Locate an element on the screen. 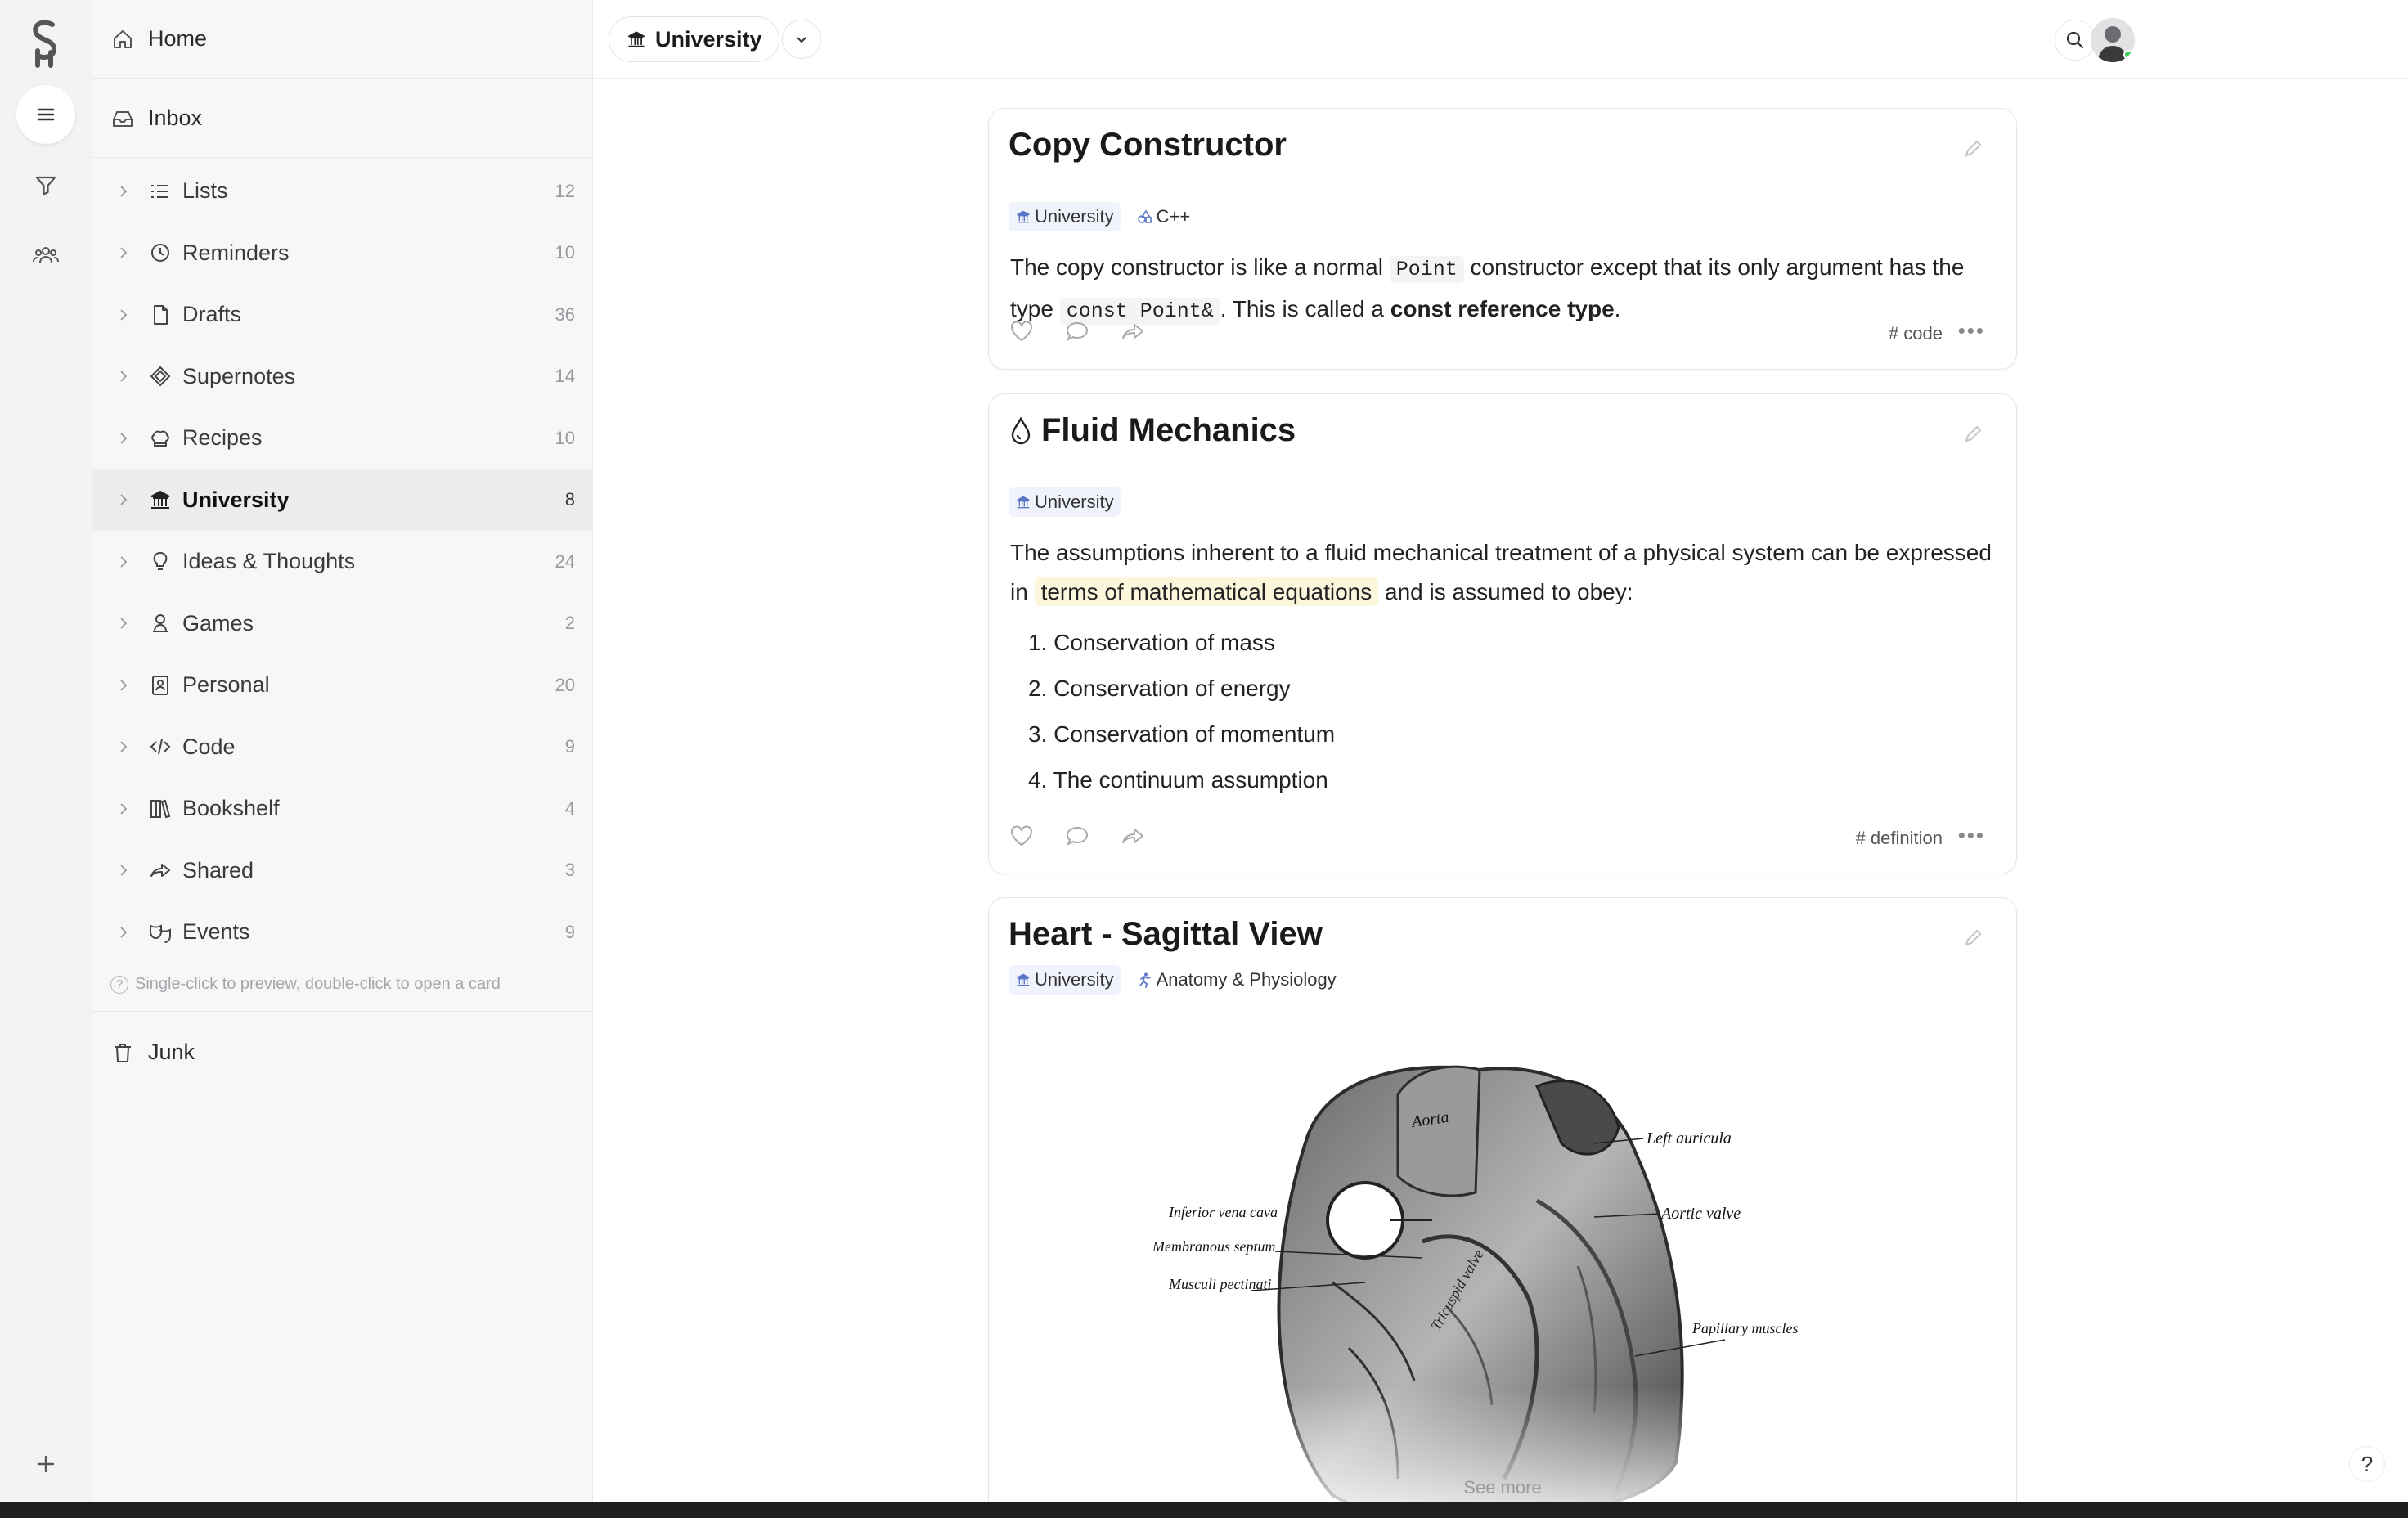 The image size is (2408, 1518). people-icon is located at coordinates (46, 255).